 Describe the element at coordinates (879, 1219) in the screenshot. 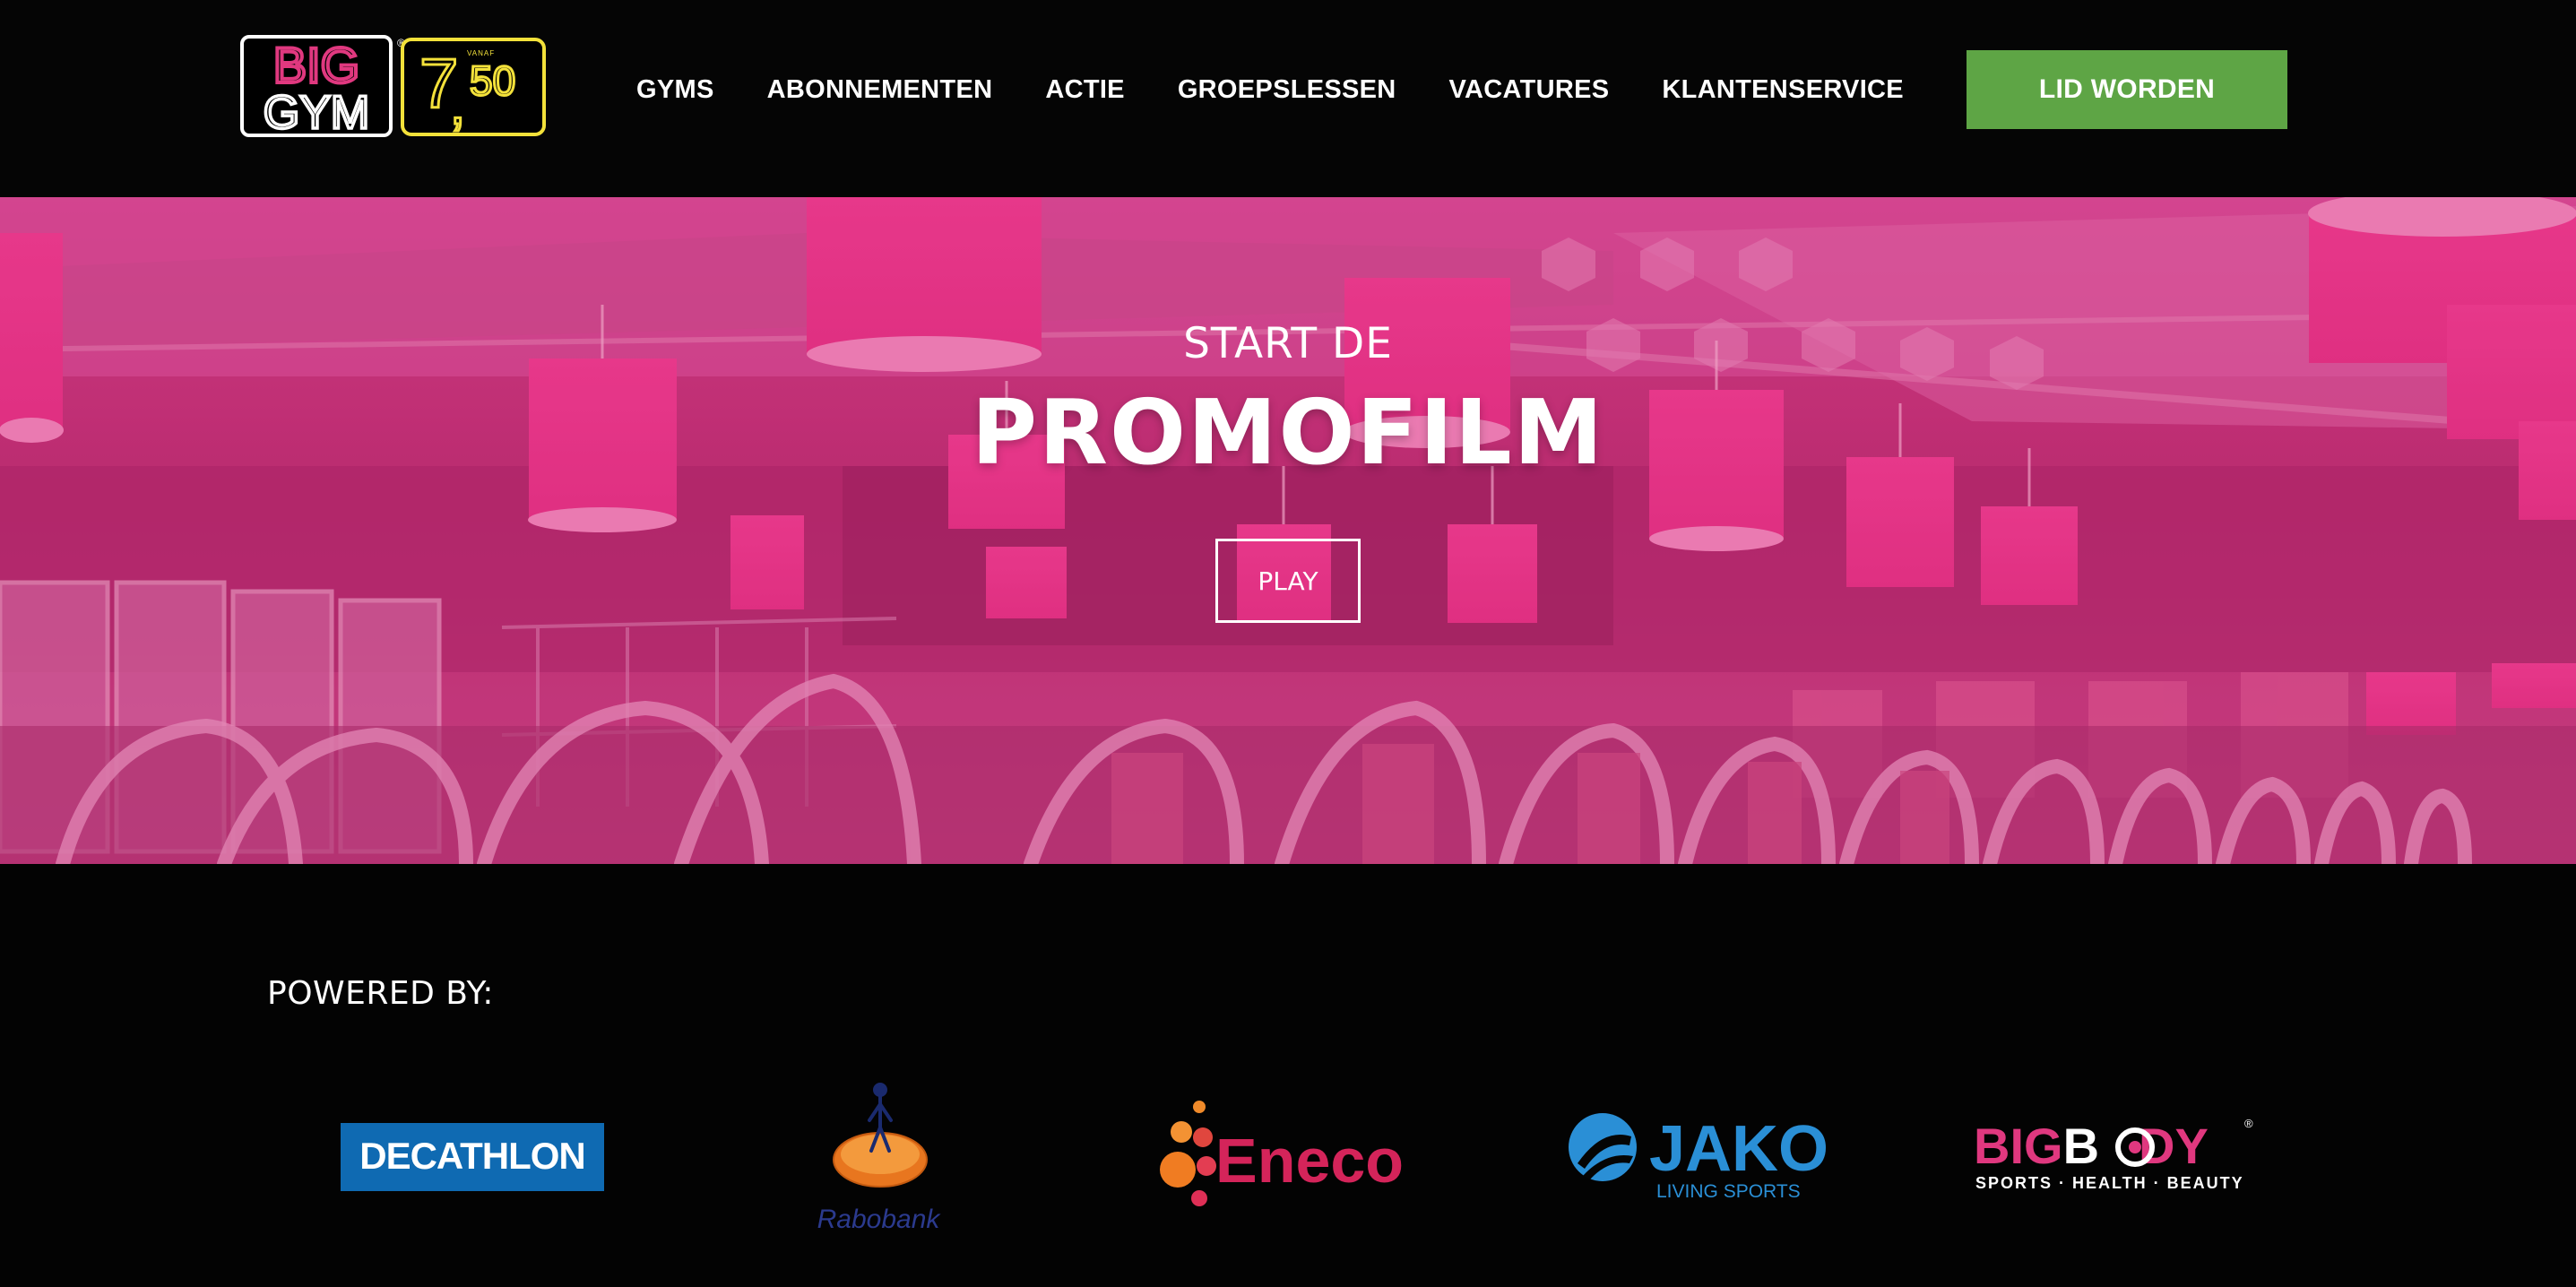

I see `rabobank-text: Rabobank` at that location.